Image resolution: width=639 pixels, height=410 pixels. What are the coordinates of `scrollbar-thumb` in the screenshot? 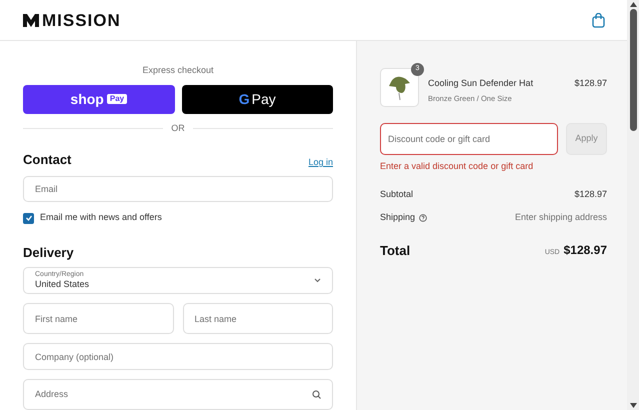 It's located at (633, 70).